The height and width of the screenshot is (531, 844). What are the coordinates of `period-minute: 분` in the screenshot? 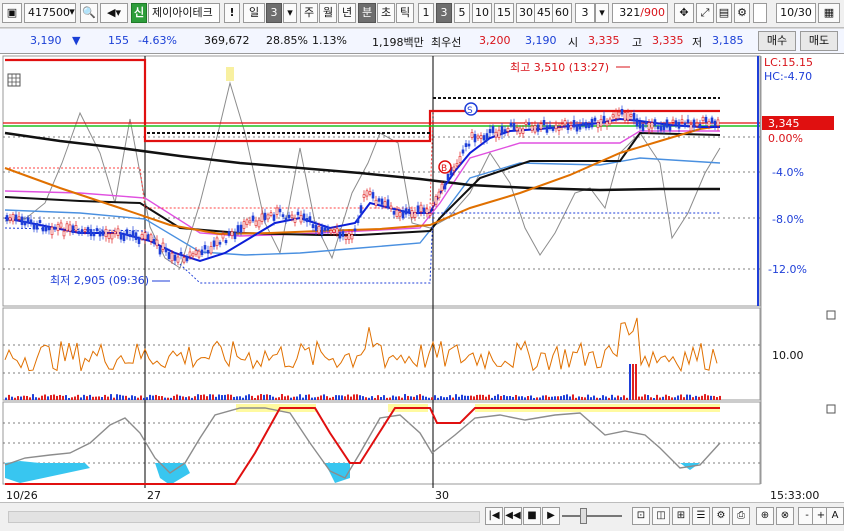 It's located at (367, 13).